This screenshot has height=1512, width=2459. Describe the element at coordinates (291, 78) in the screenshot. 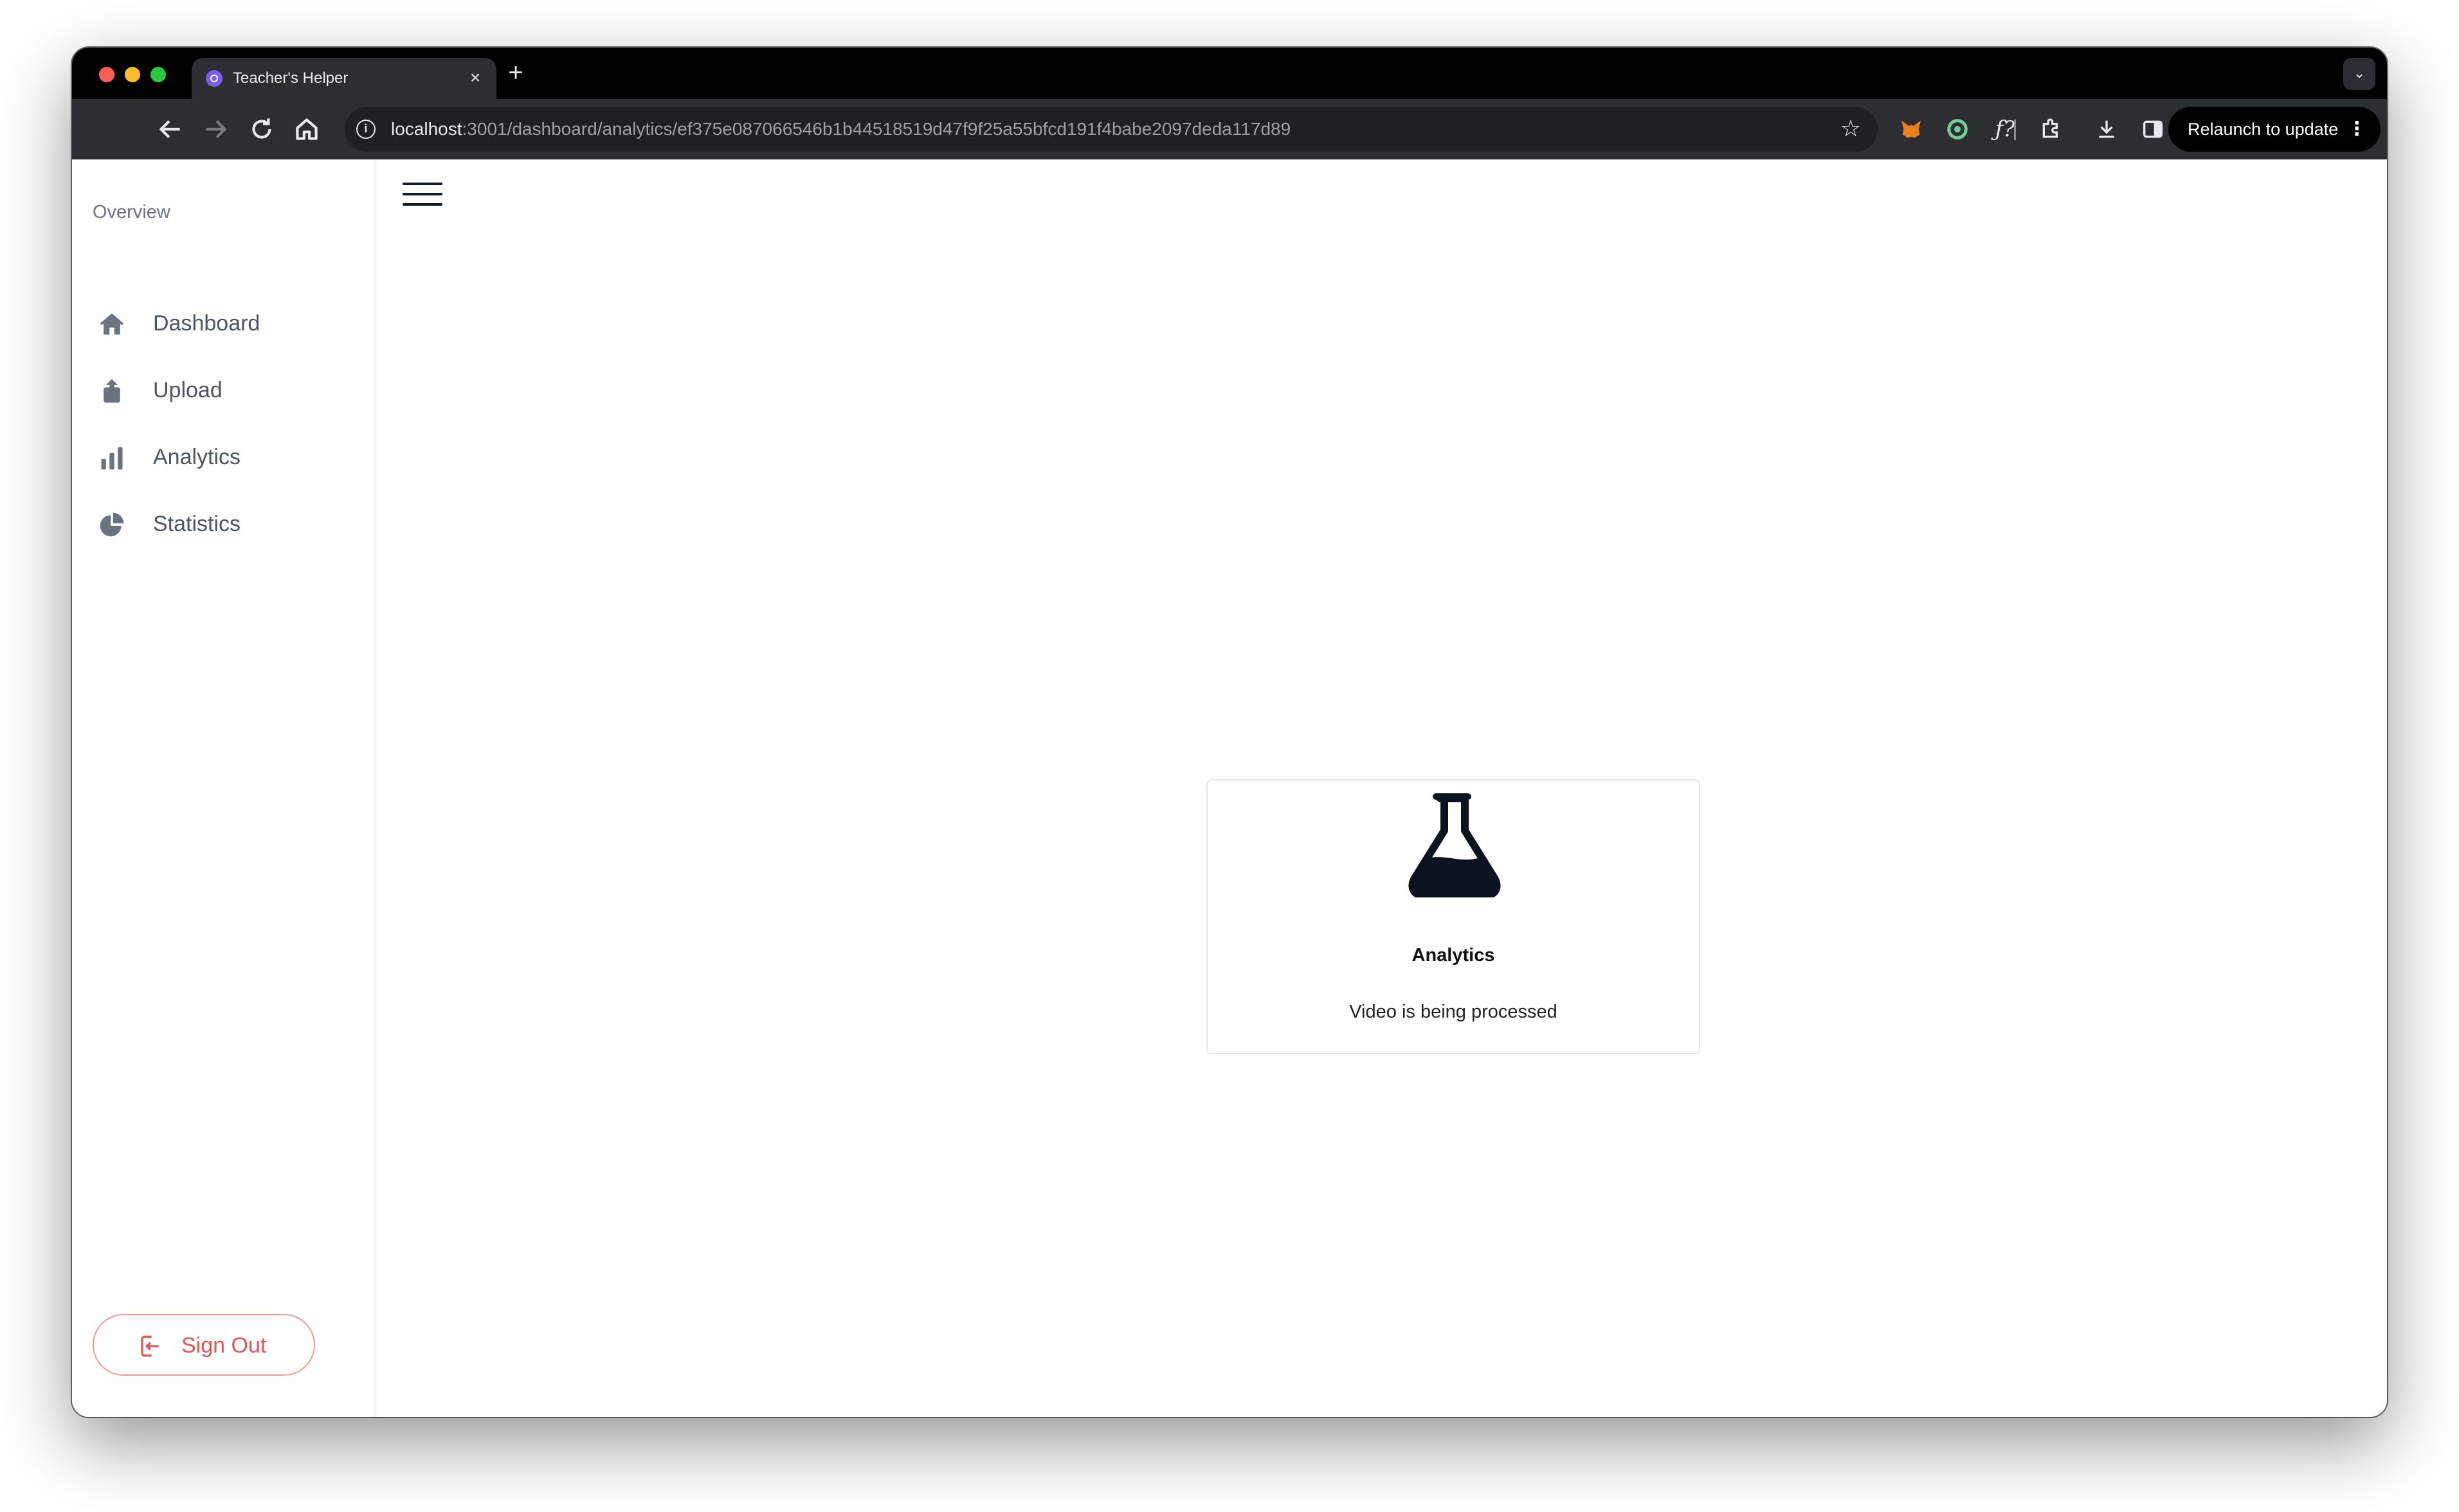

I see `tab-title: Teacher's Helper` at that location.